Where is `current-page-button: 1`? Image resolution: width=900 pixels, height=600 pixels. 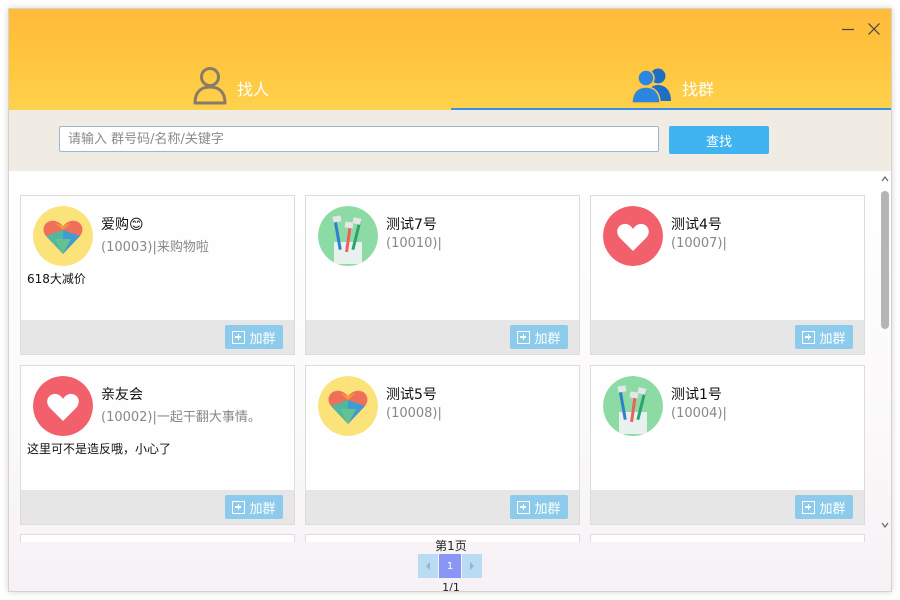 current-page-button: 1 is located at coordinates (450, 566).